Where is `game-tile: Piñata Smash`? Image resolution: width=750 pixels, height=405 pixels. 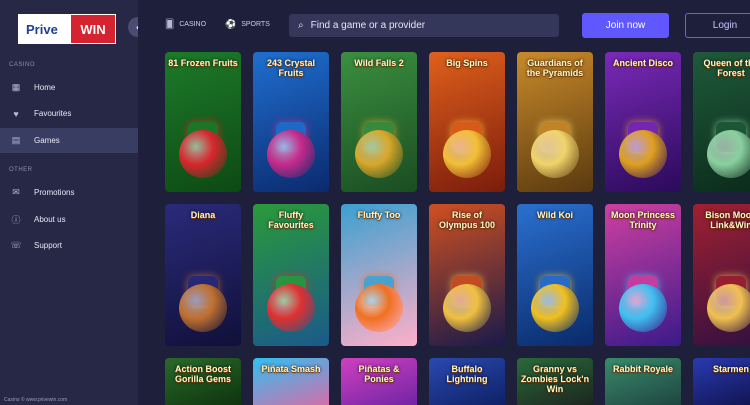
game-tile: Piñata Smash is located at coordinates (291, 381).